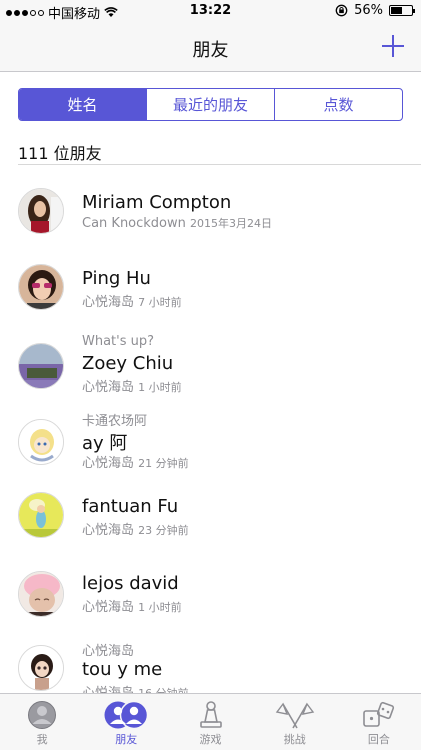 This screenshot has height=750, width=421. I want to click on game-name: Can Knockdown, so click(134, 223).